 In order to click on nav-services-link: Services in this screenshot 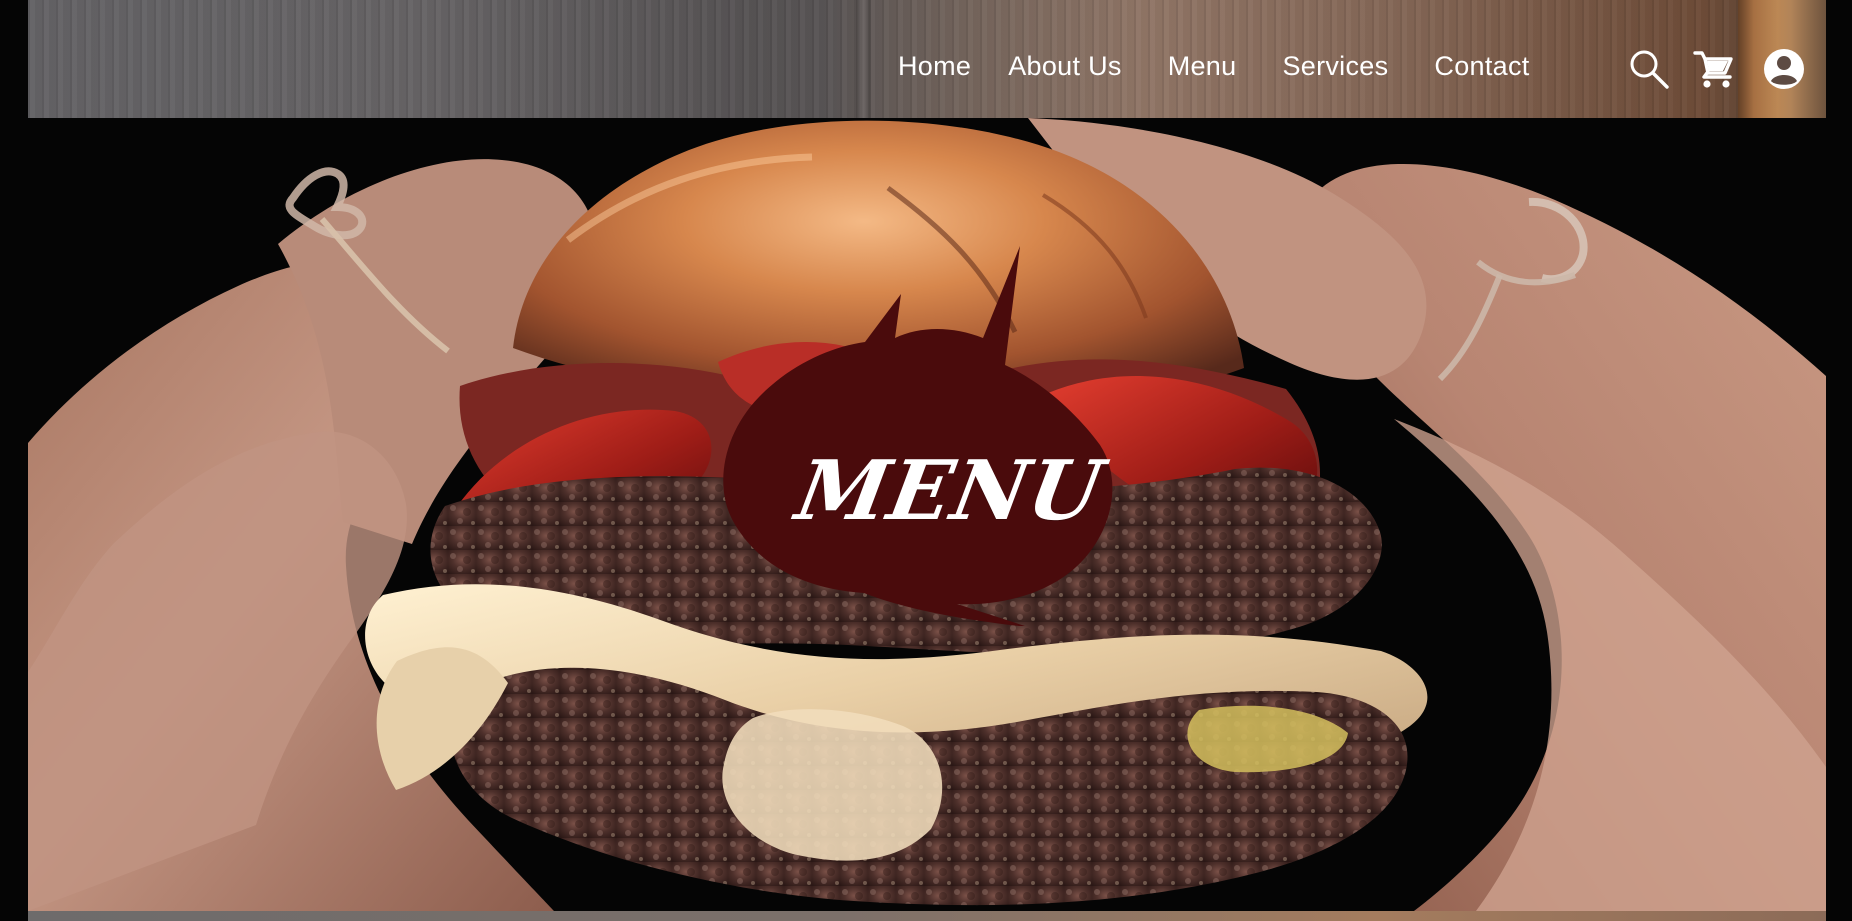, I will do `click(1335, 66)`.